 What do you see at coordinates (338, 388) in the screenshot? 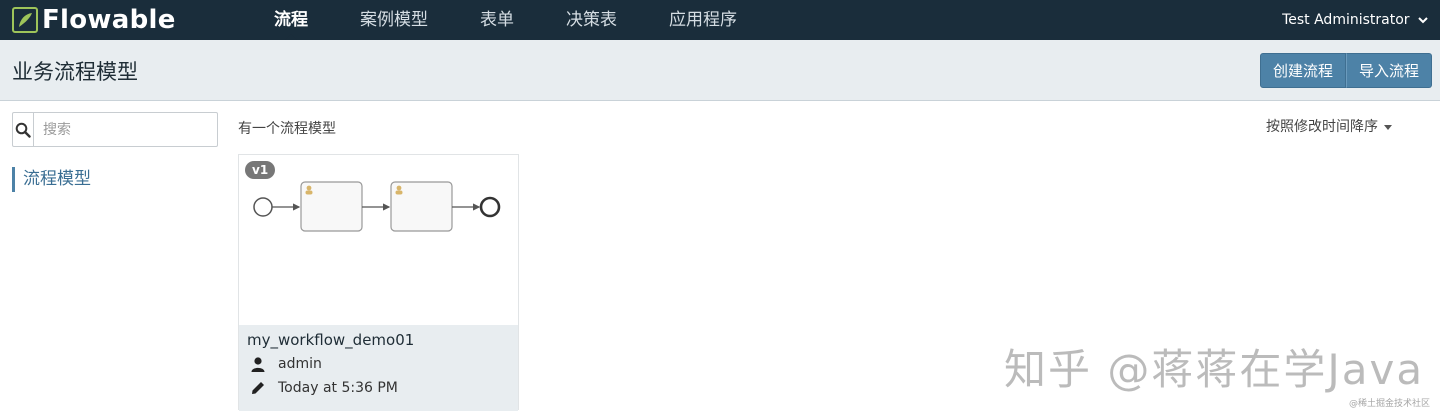
I see `model-modified: Today at 5:36 PM` at bounding box center [338, 388].